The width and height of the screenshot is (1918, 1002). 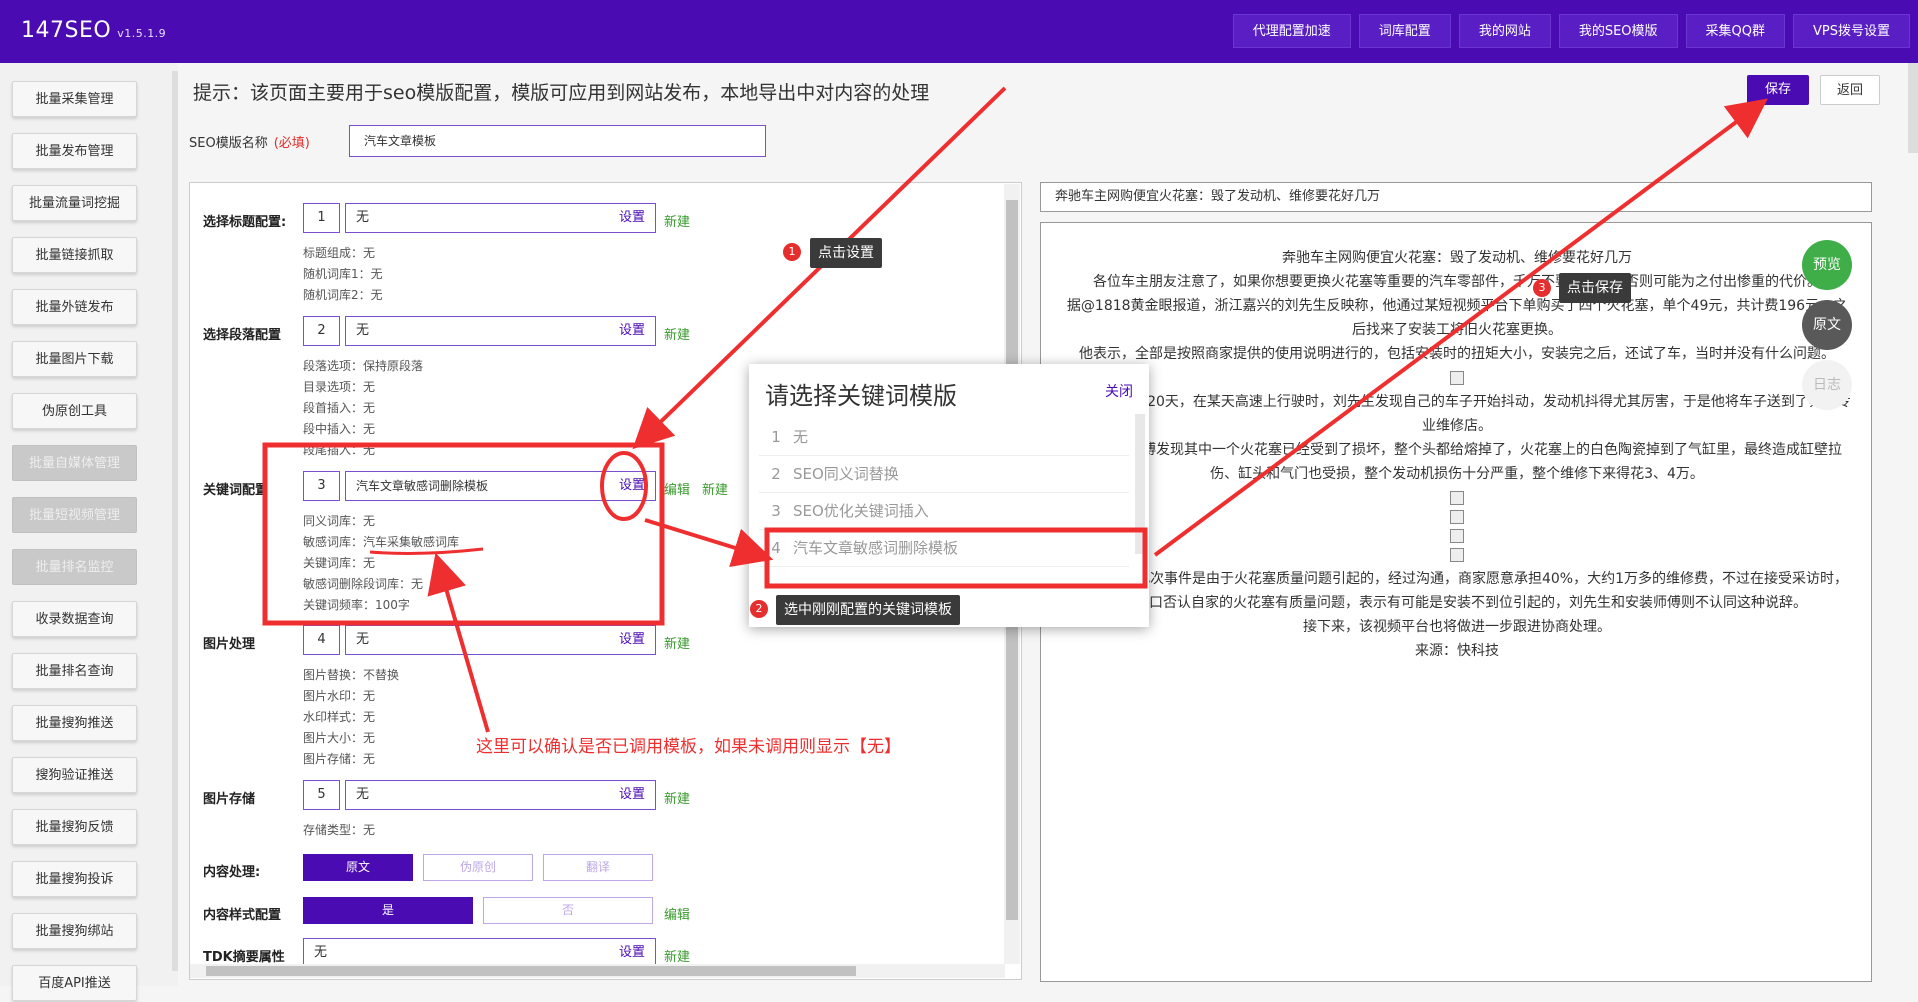 I want to click on content-style-no: 否, so click(x=568, y=910).